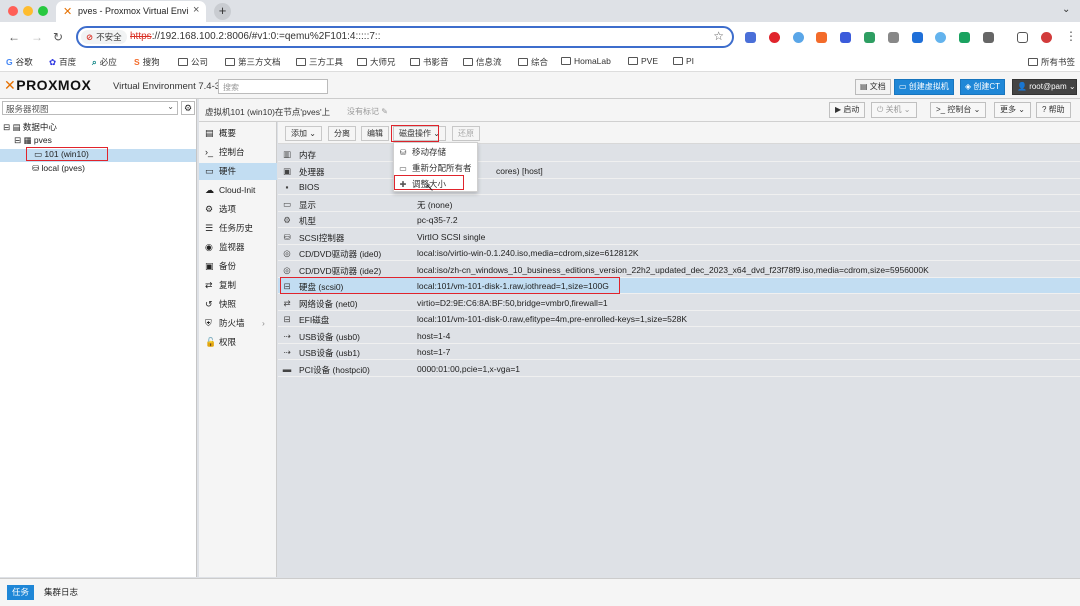  I want to click on sheet-extension-icon, so click(964, 37).